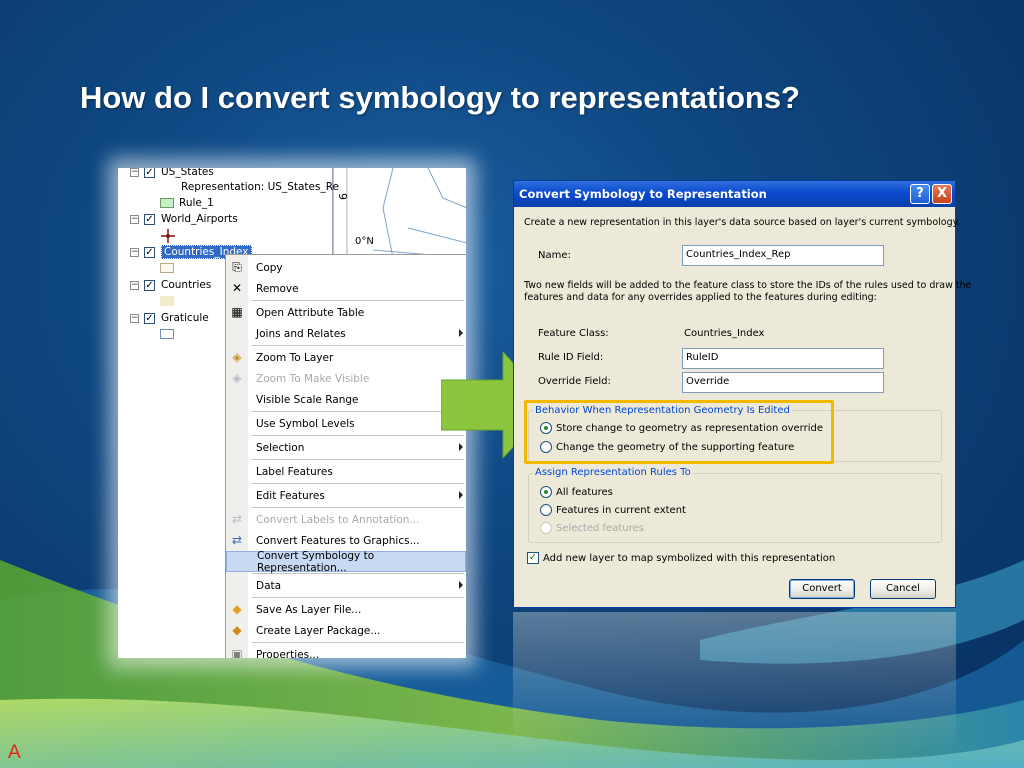 The image size is (1024, 768). What do you see at coordinates (346, 312) in the screenshot?
I see `menu-item-open-attribute-table: ▦ Open Attribute Table` at bounding box center [346, 312].